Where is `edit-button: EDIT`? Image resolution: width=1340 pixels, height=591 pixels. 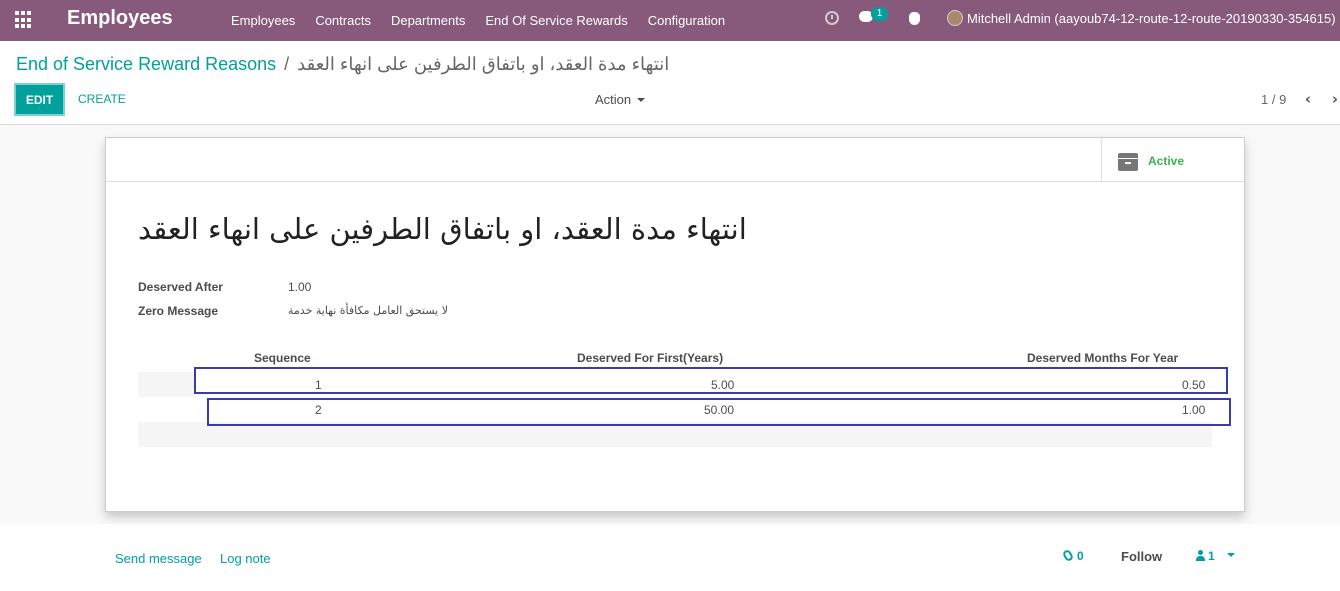 edit-button: EDIT is located at coordinates (39, 99).